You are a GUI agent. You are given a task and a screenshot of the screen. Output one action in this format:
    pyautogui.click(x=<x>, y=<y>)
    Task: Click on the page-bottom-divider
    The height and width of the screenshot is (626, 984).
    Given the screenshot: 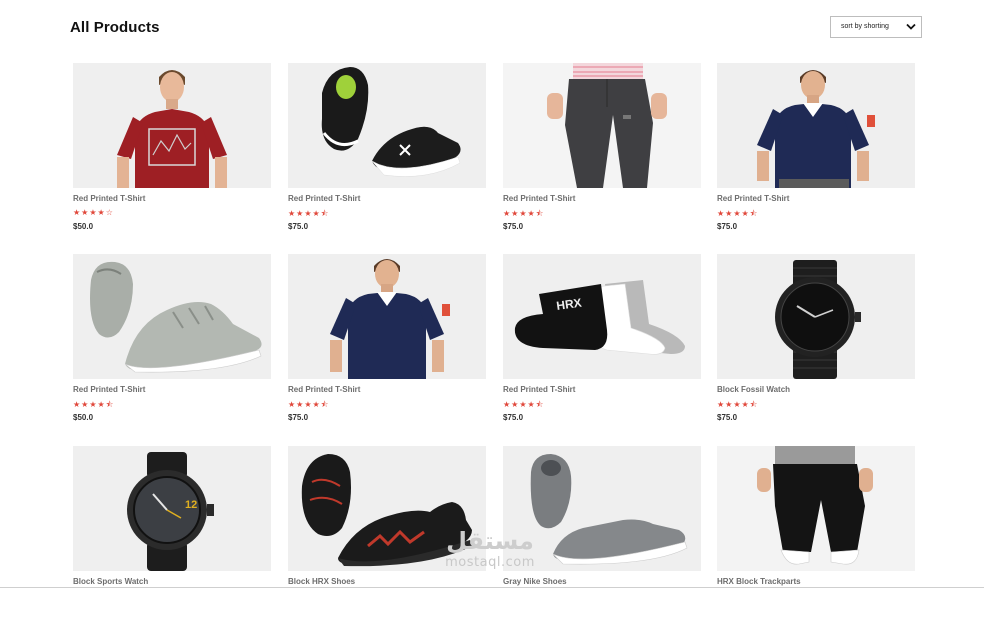 What is the action you would take?
    pyautogui.click(x=492, y=587)
    